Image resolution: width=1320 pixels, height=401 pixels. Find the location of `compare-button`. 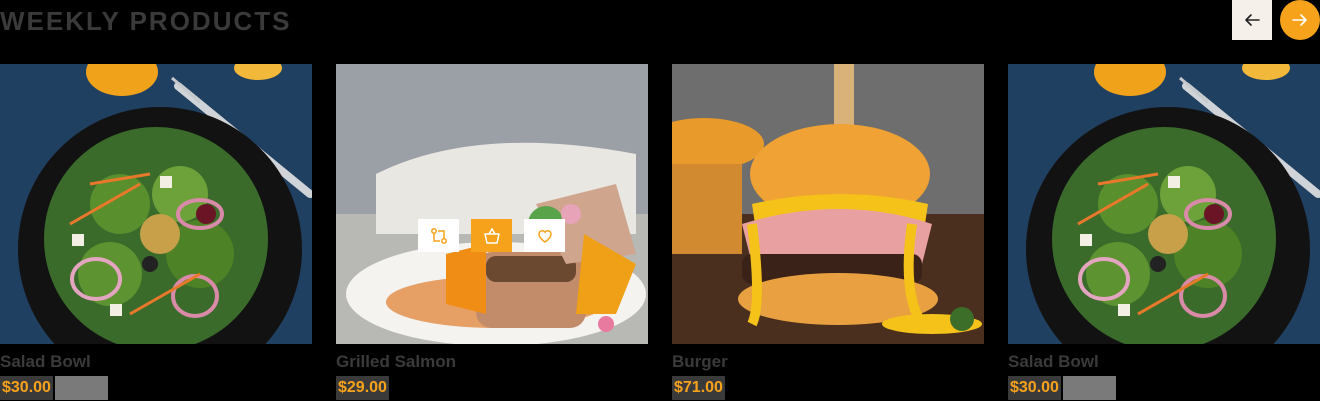

compare-button is located at coordinates (438, 235).